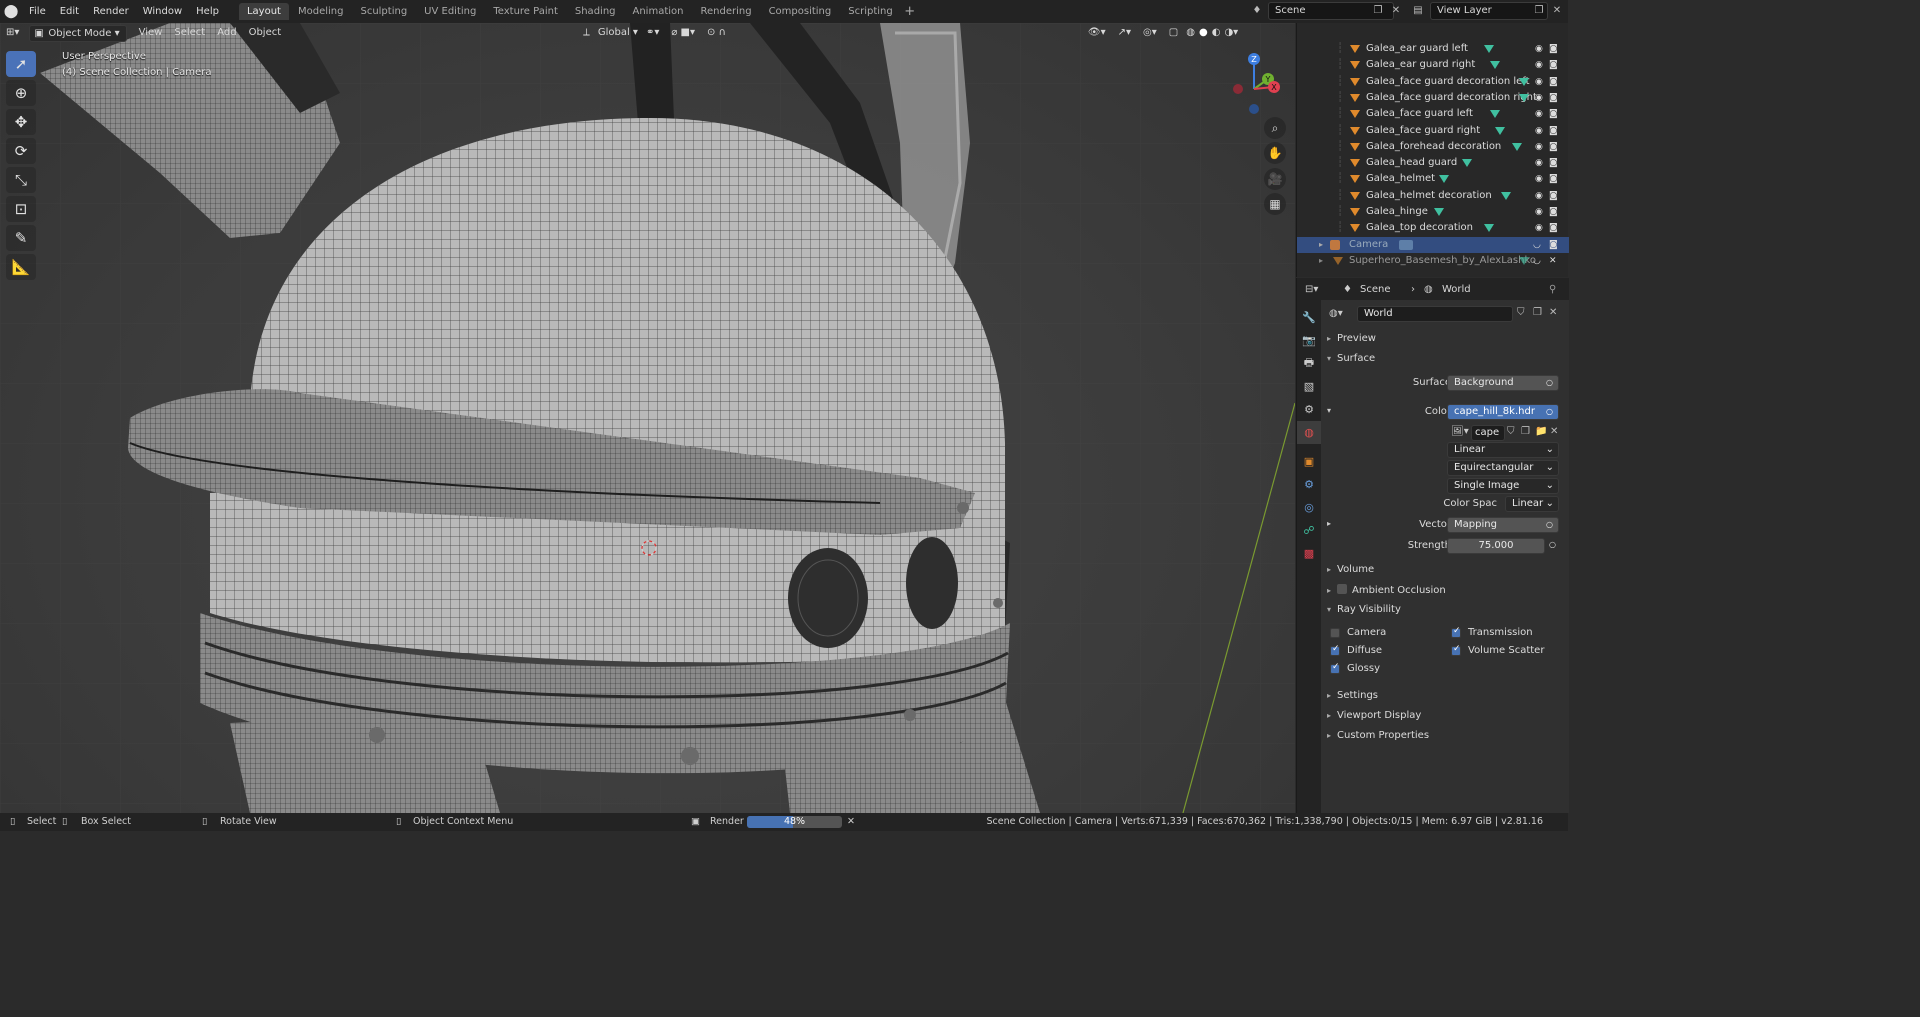 The width and height of the screenshot is (1920, 1017). I want to click on section-surface: ▾ Surface, so click(1351, 358).